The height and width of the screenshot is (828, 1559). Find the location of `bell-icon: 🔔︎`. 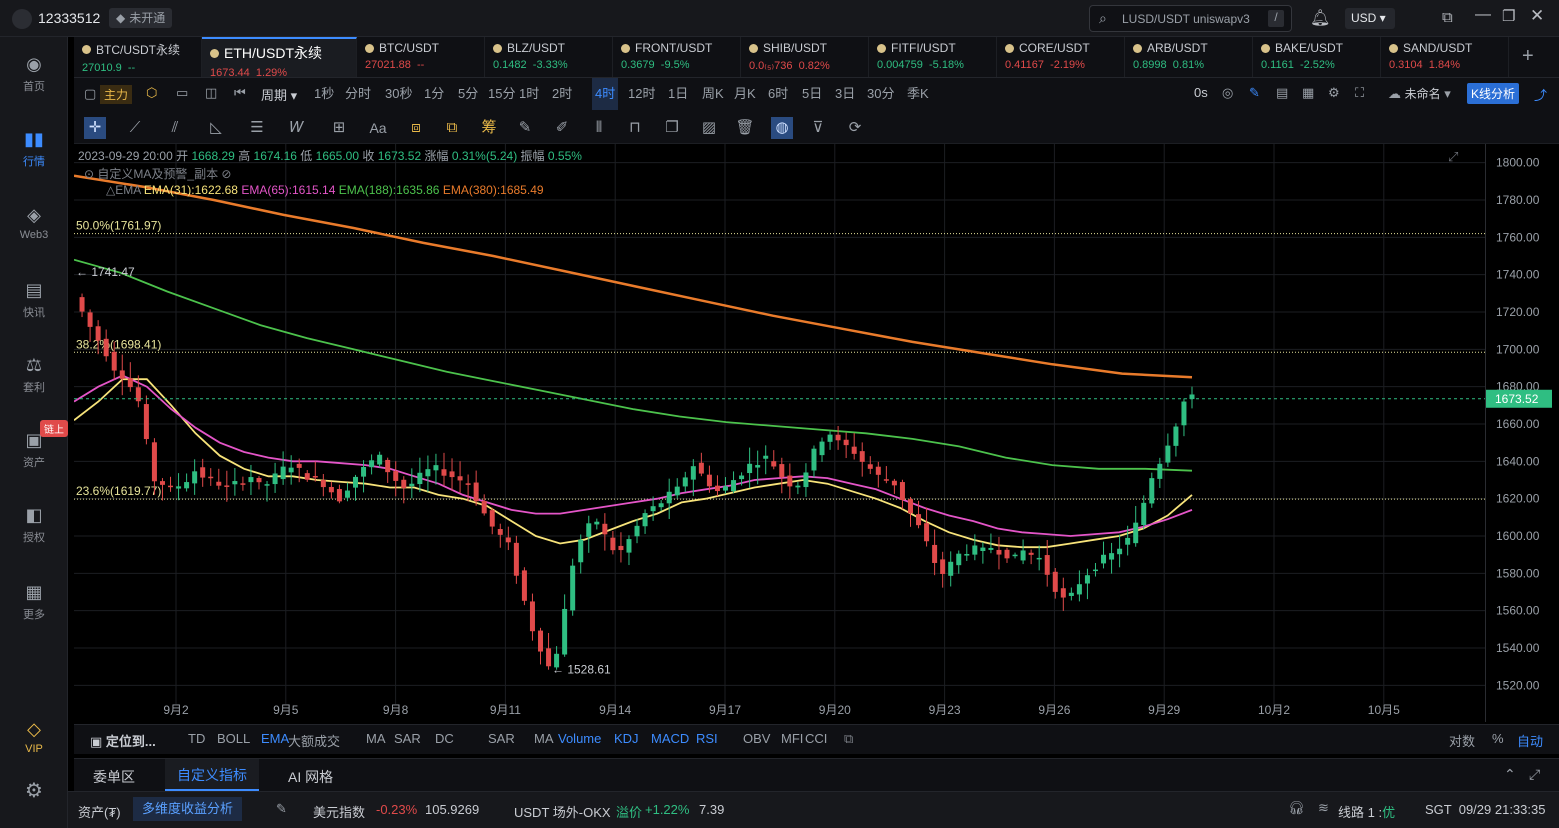

bell-icon: 🔔︎ is located at coordinates (1320, 18).